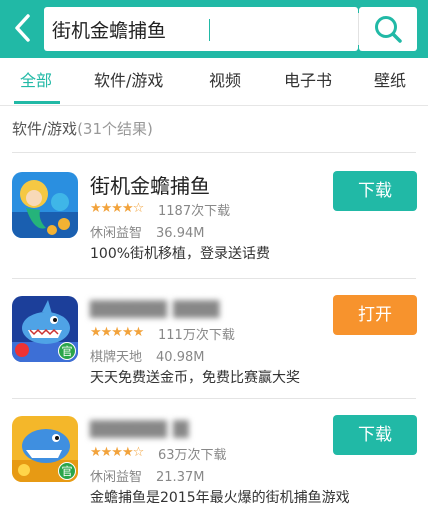 The height and width of the screenshot is (521, 428). Describe the element at coordinates (375, 315) in the screenshot. I see `open-button: 打开` at that location.